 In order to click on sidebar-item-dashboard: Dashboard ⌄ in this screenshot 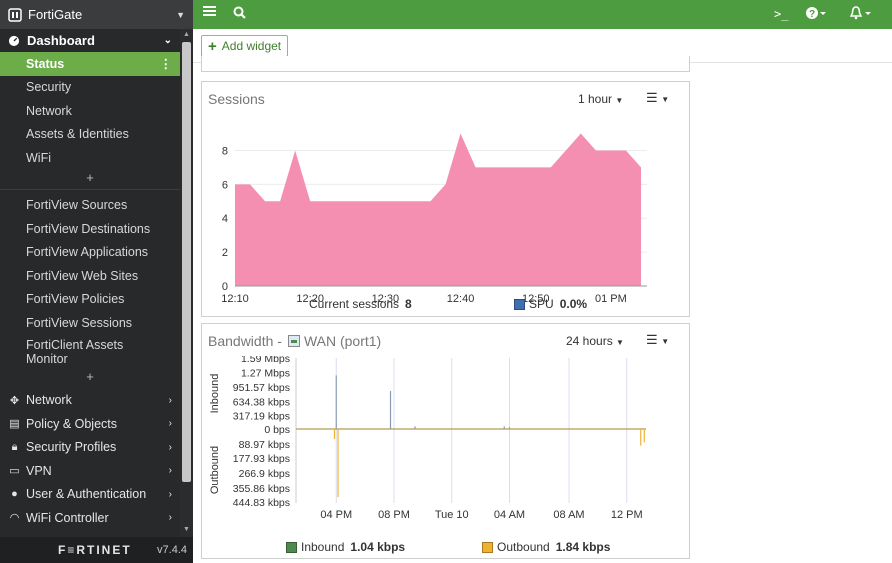, I will do `click(90, 40)`.